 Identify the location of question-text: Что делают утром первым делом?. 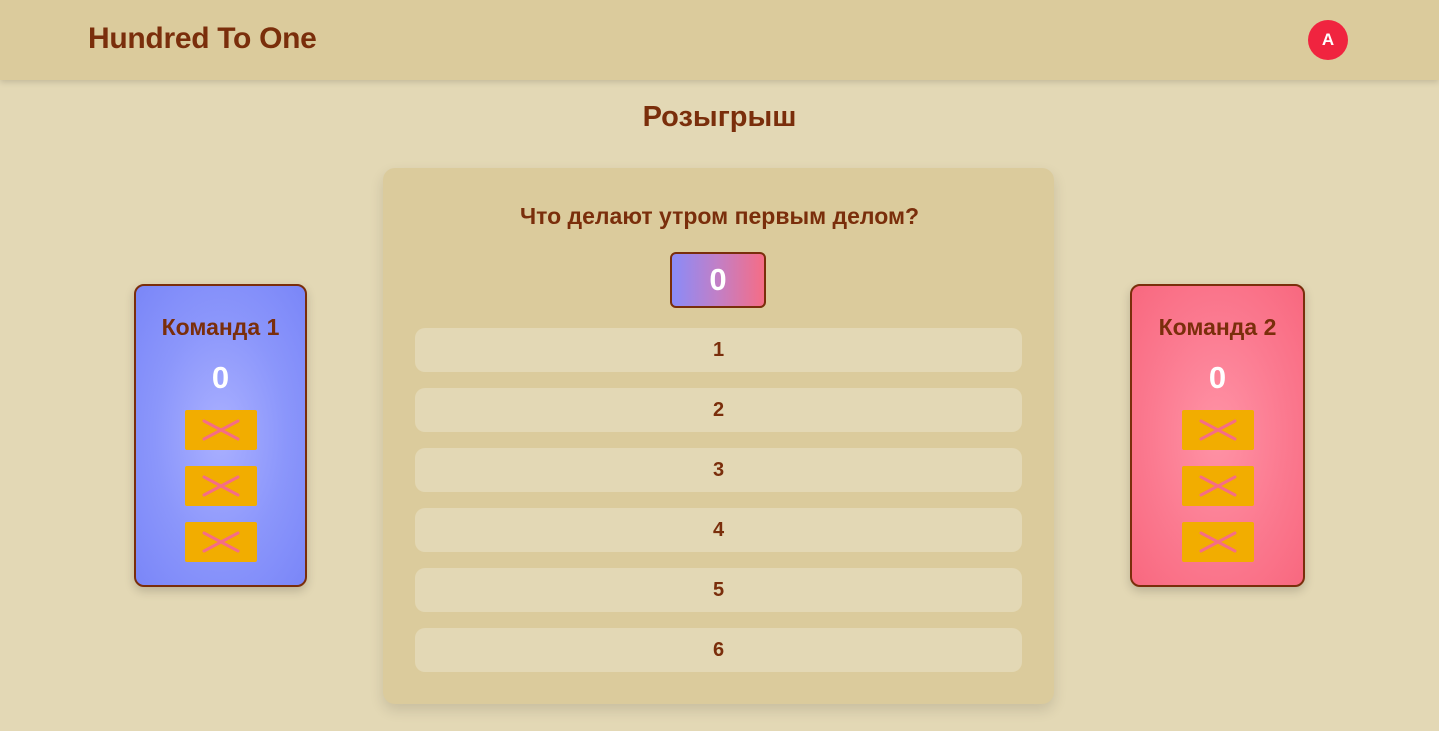
(719, 216).